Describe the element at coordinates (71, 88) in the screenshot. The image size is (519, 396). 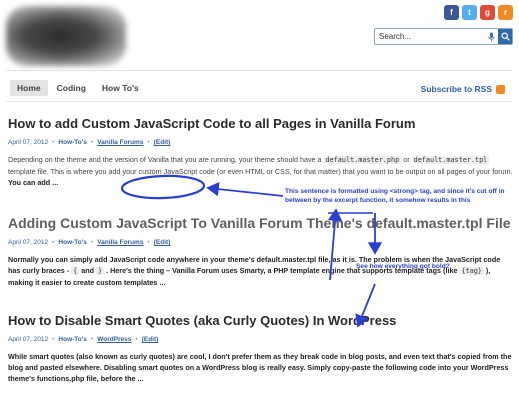
I see `nav-tab-coding: Coding` at that location.